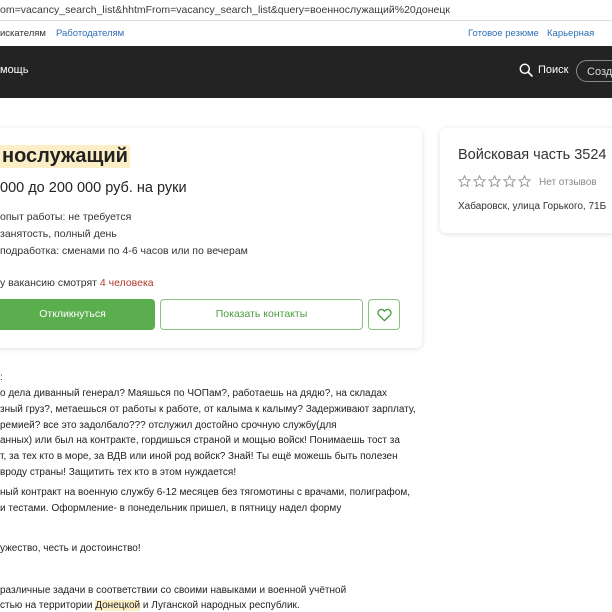 This screenshot has height=612, width=612. What do you see at coordinates (306, 72) in the screenshot?
I see `main-navigation: мощь Поиск Созд` at bounding box center [306, 72].